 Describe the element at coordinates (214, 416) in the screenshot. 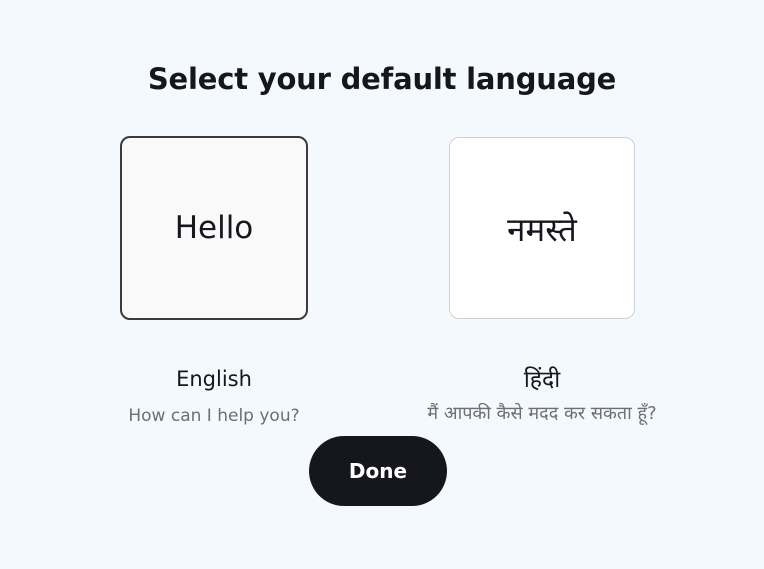

I see `language-subtitle-english: How can I help you?` at that location.